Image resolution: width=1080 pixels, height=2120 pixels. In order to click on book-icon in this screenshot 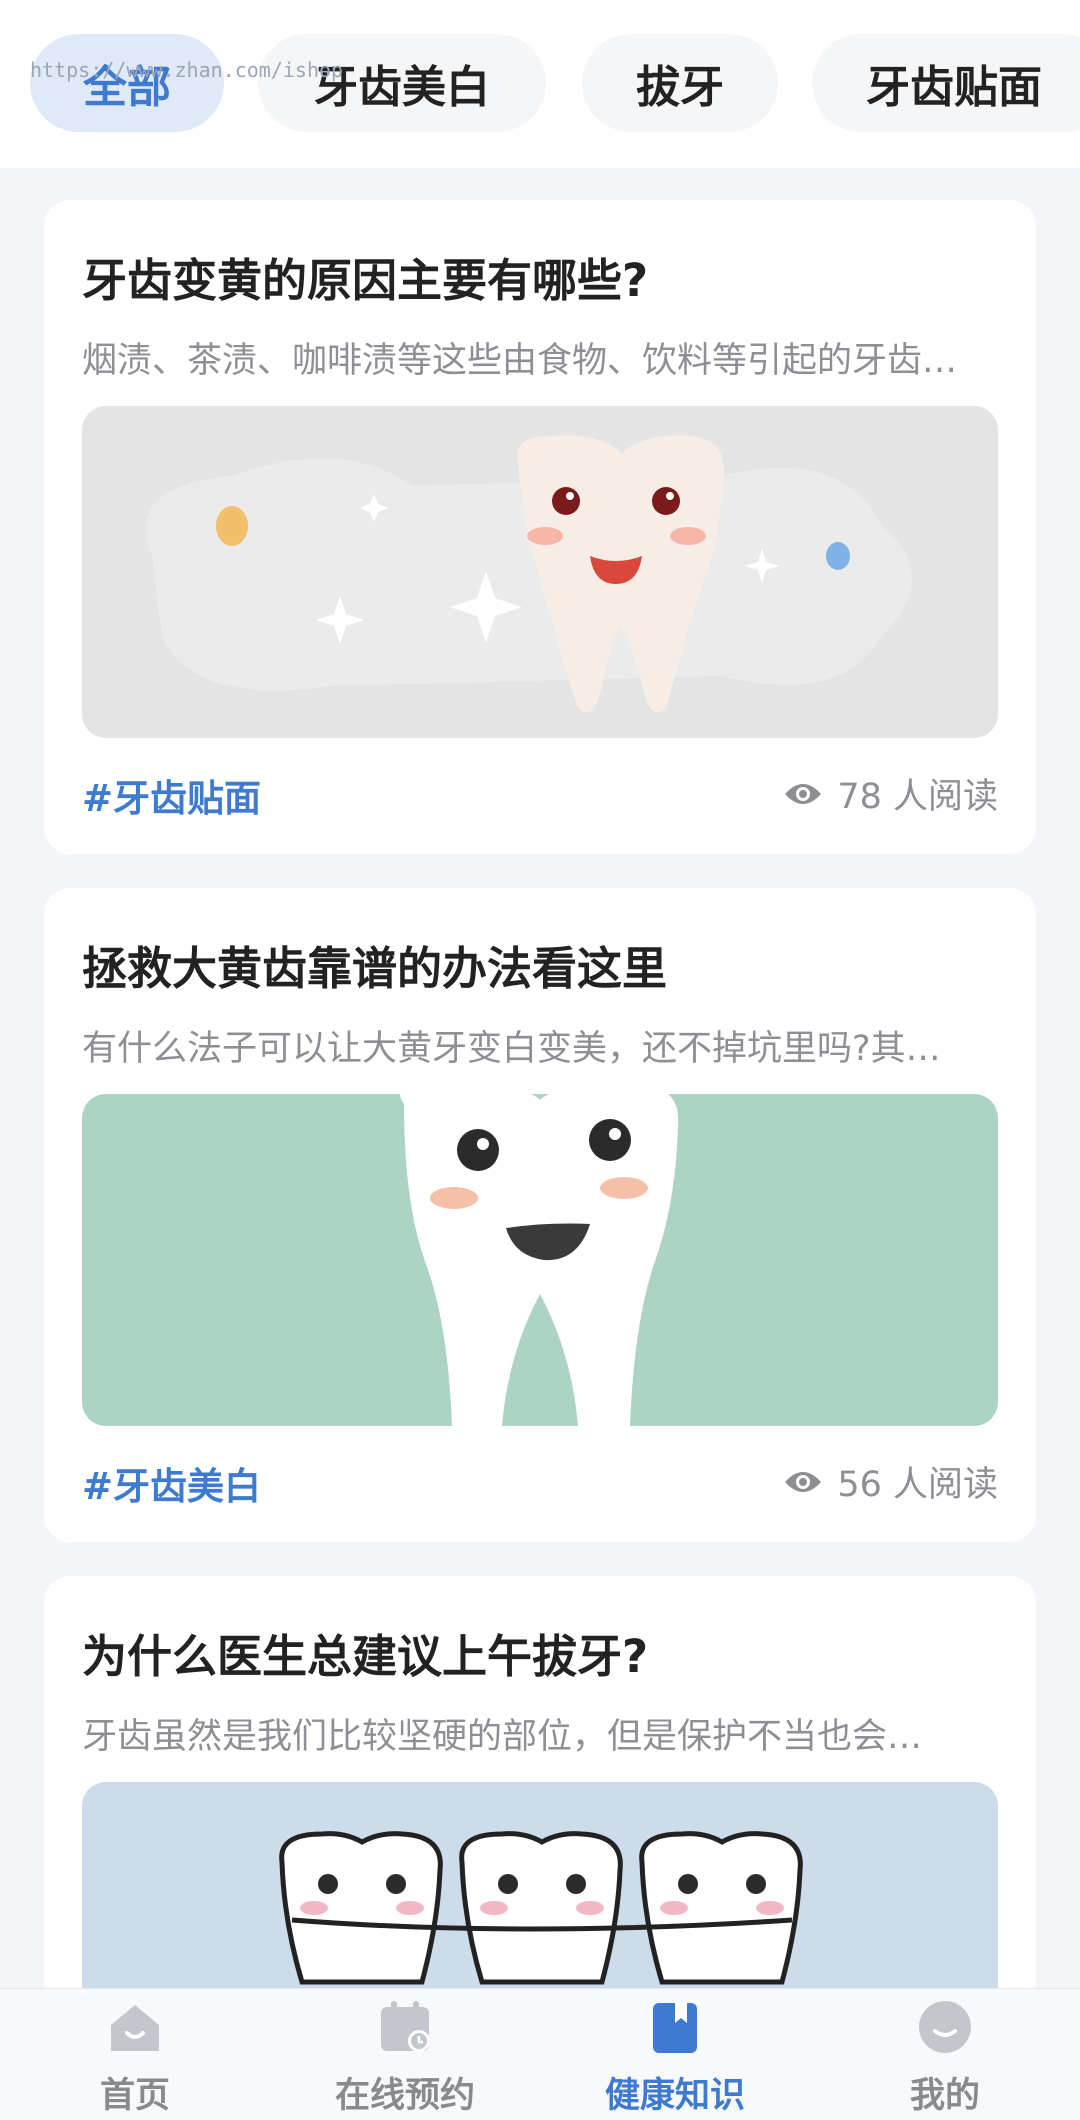, I will do `click(675, 2028)`.